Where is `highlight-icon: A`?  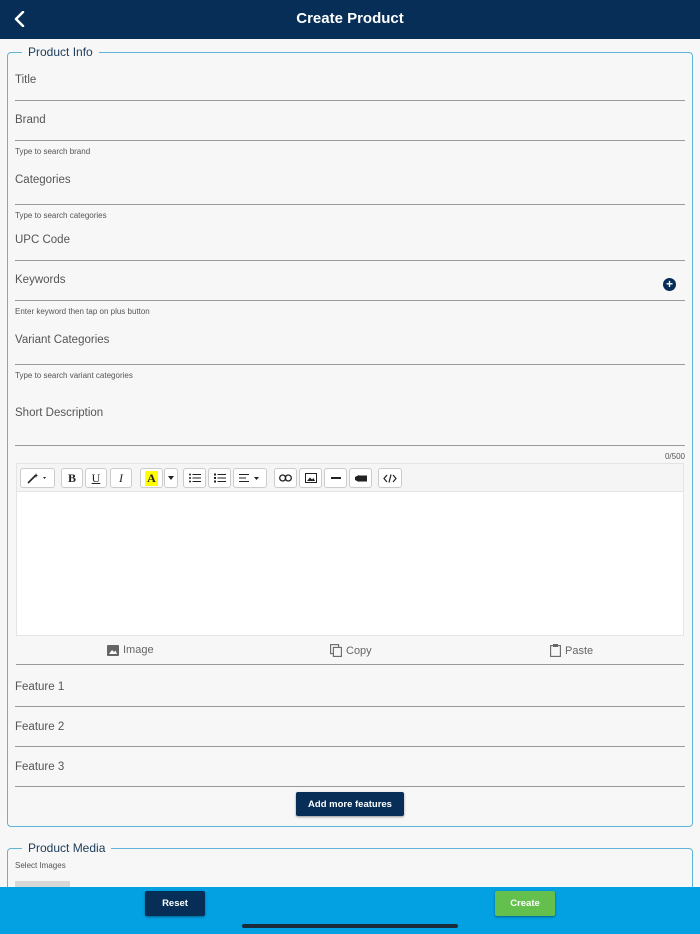
highlight-icon: A is located at coordinates (151, 478).